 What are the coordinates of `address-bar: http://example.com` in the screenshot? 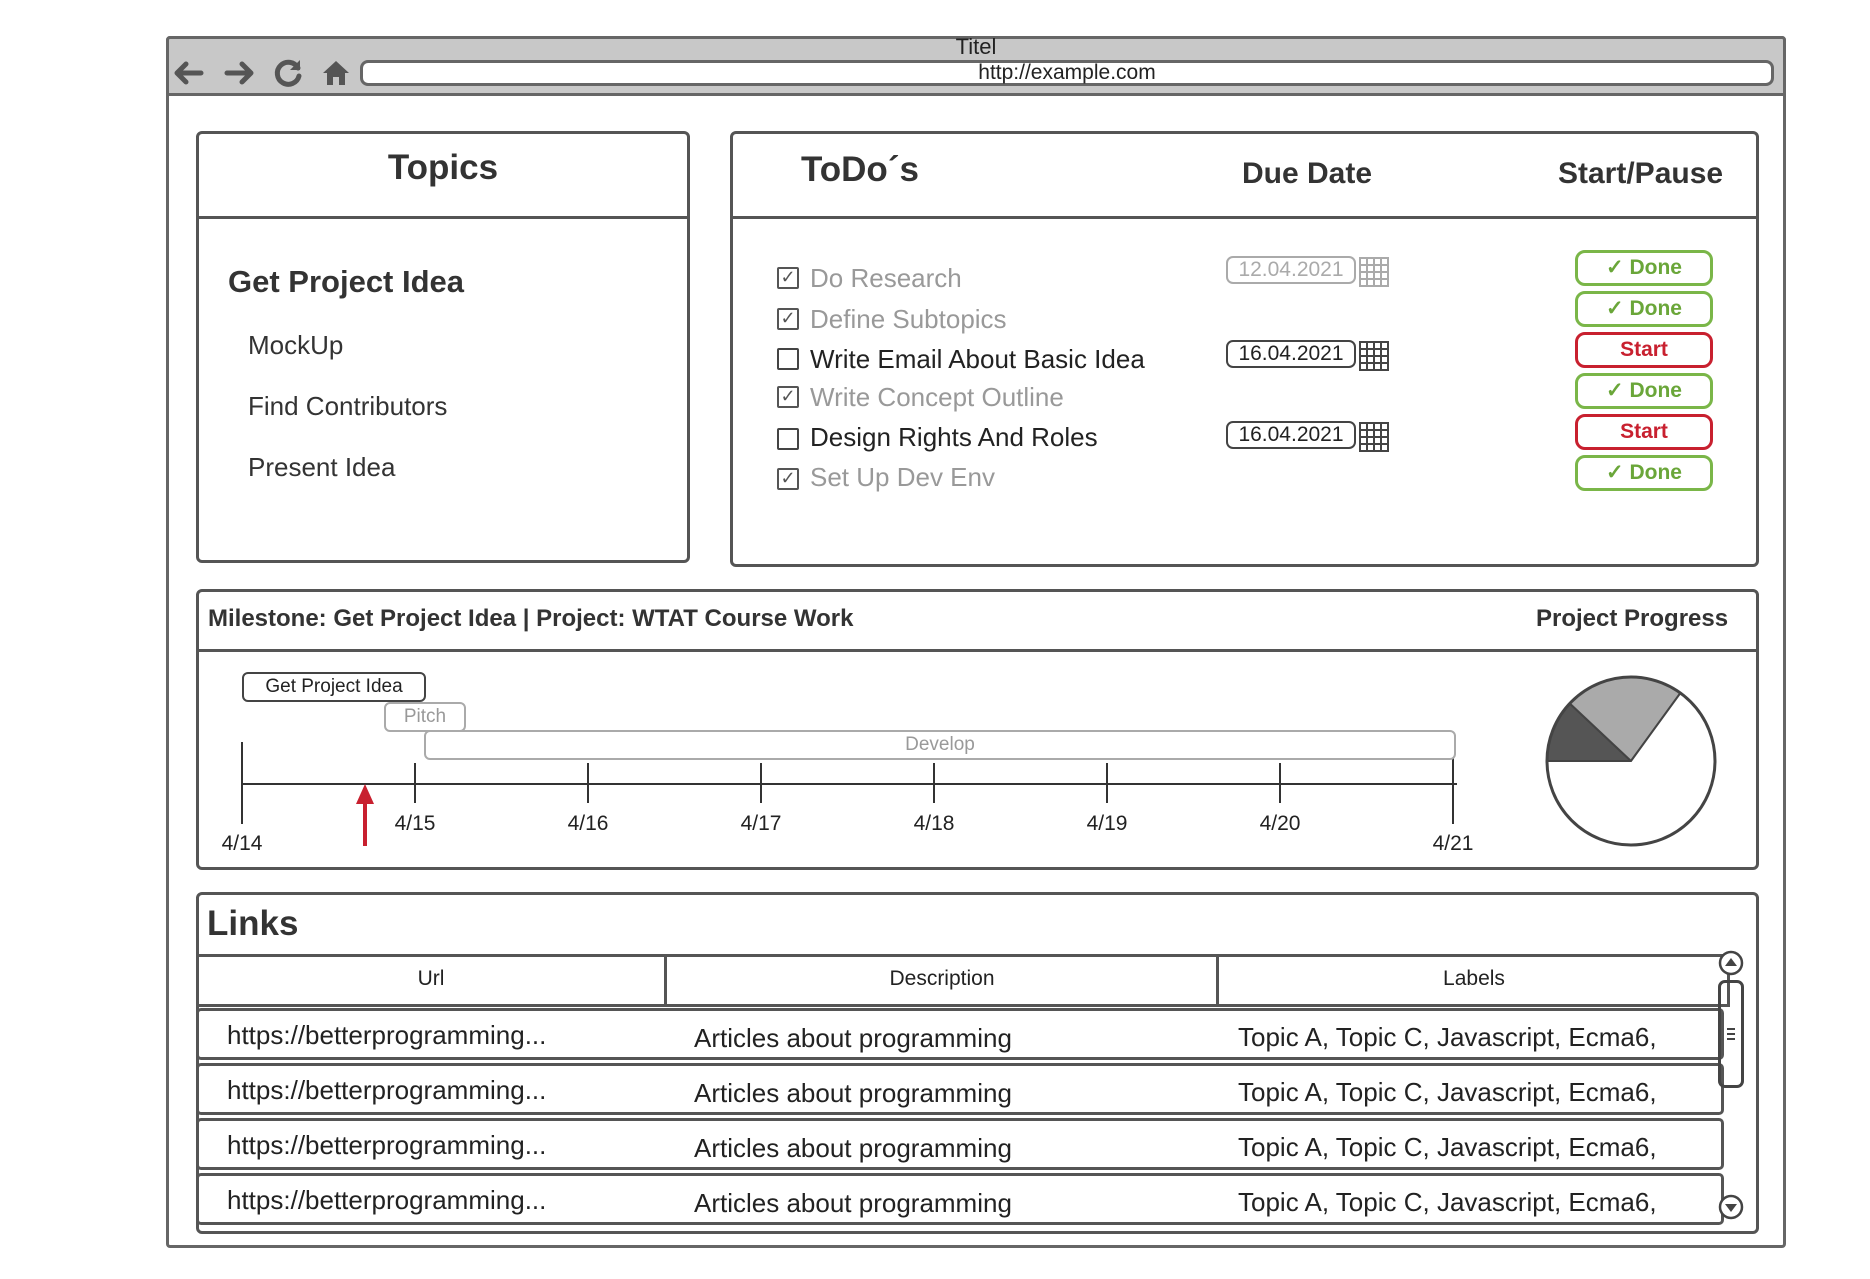 It's located at (1067, 73).